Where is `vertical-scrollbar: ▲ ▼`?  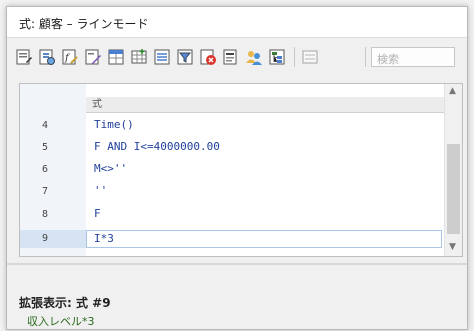 vertical-scrollbar: ▲ ▼ is located at coordinates (453, 170).